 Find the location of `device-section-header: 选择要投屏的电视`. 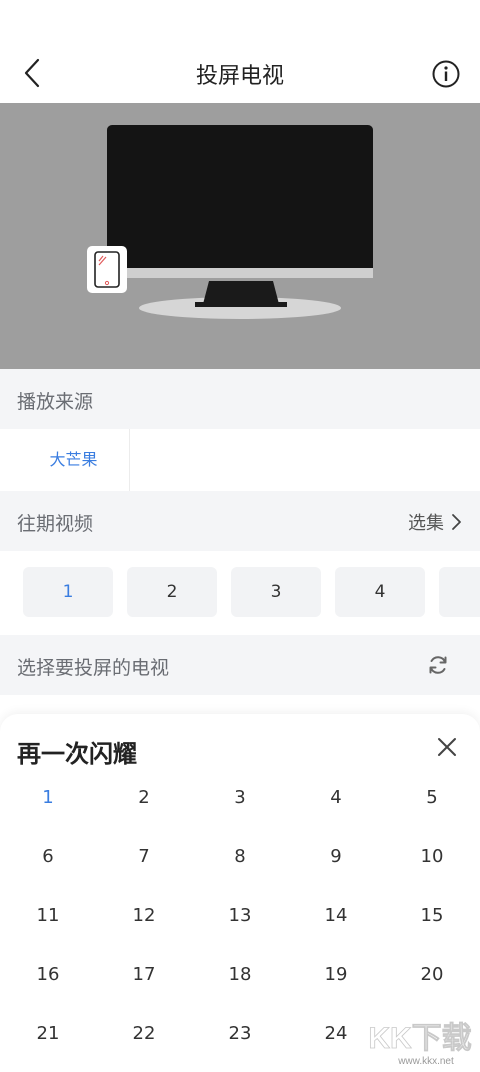

device-section-header: 选择要投屏的电视 is located at coordinates (240, 665).